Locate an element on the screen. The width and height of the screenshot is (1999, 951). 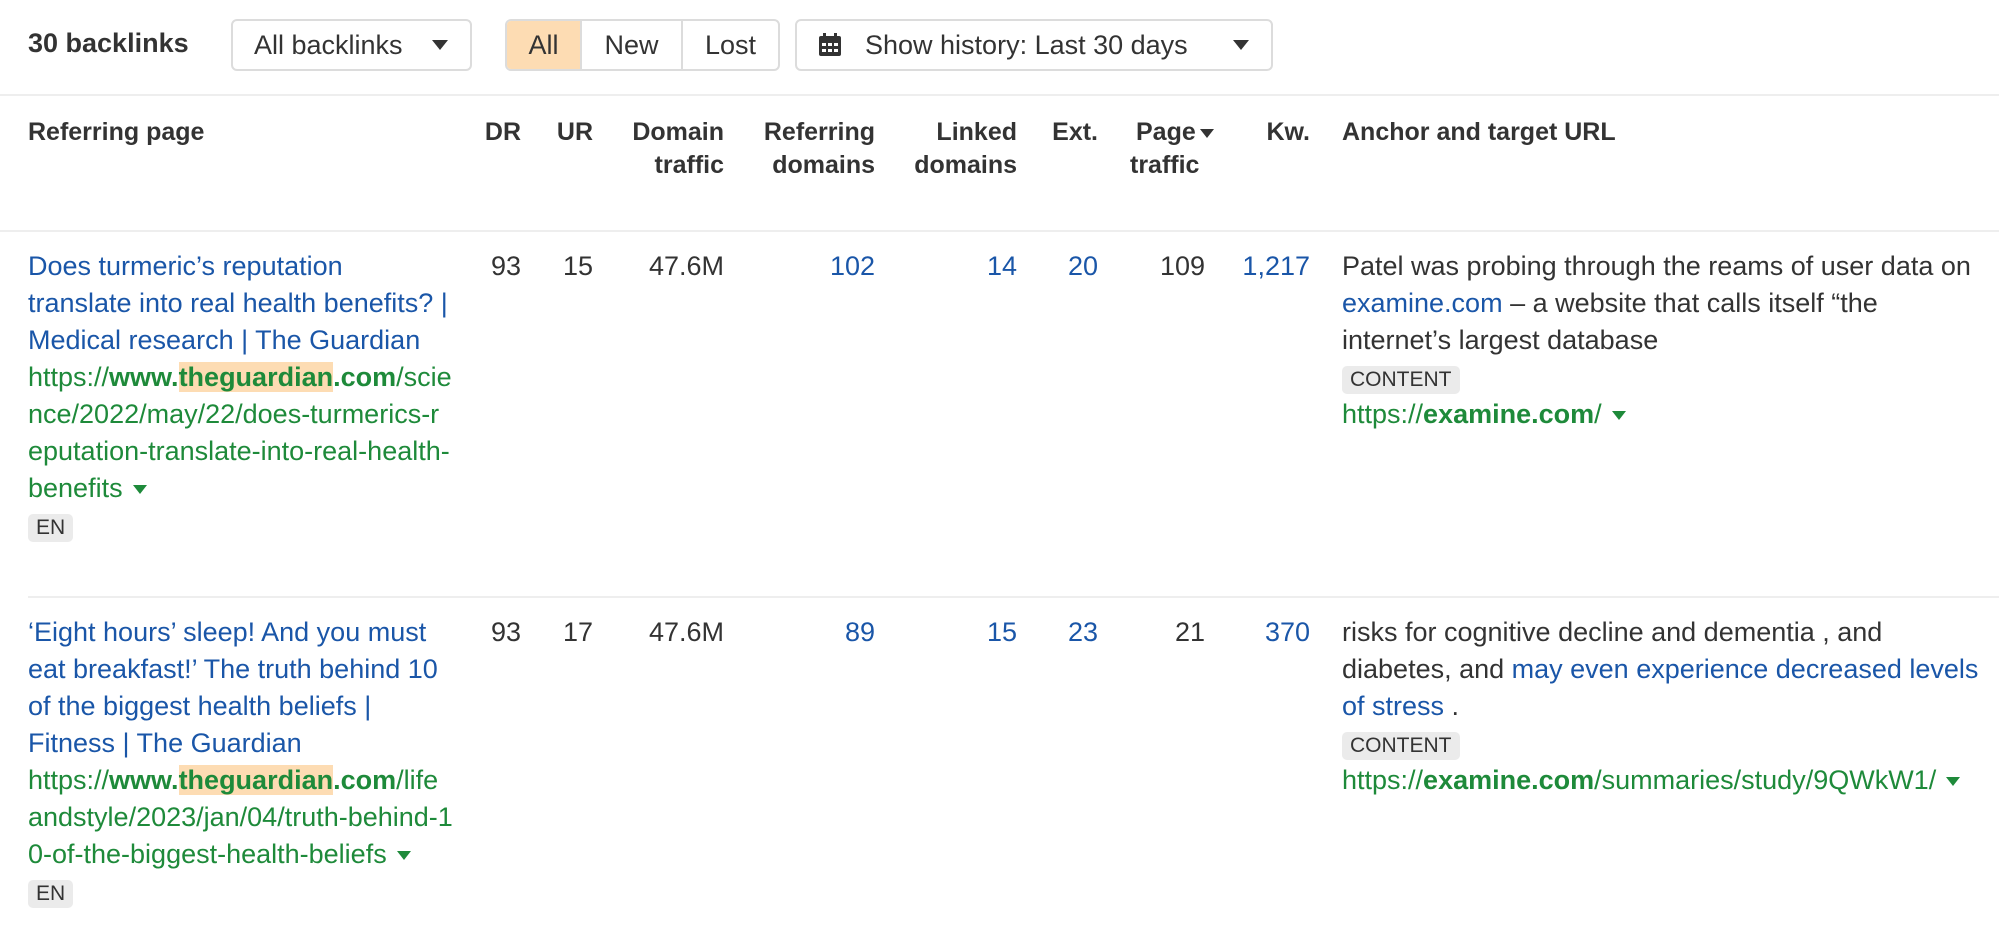
history-dropdown: Show history: Last 30 days is located at coordinates (1034, 45).